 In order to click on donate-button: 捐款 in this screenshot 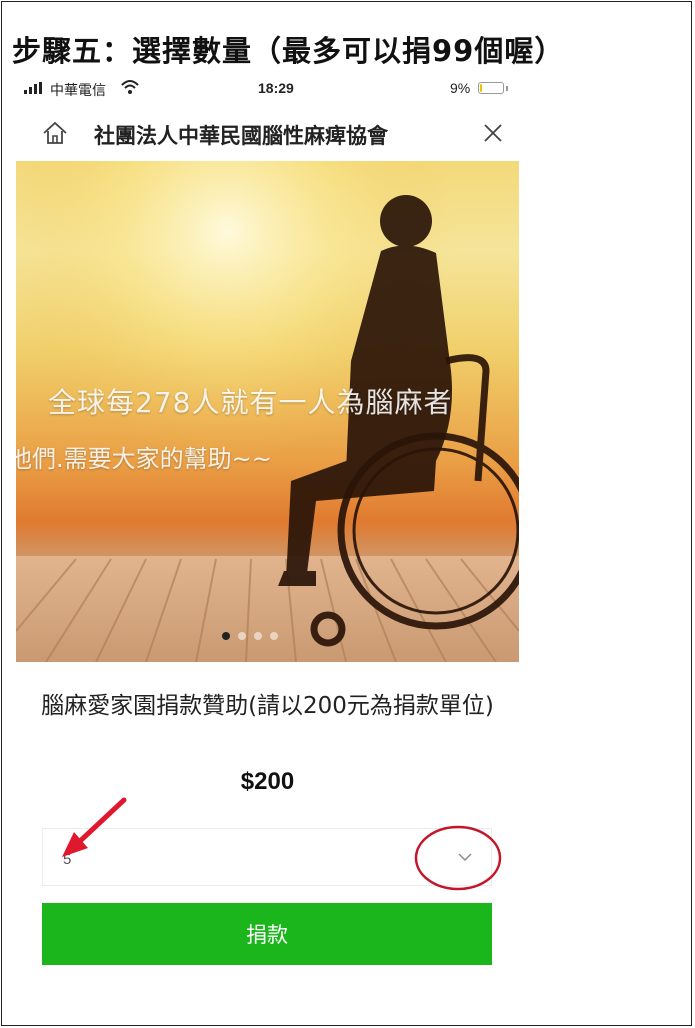, I will do `click(267, 934)`.